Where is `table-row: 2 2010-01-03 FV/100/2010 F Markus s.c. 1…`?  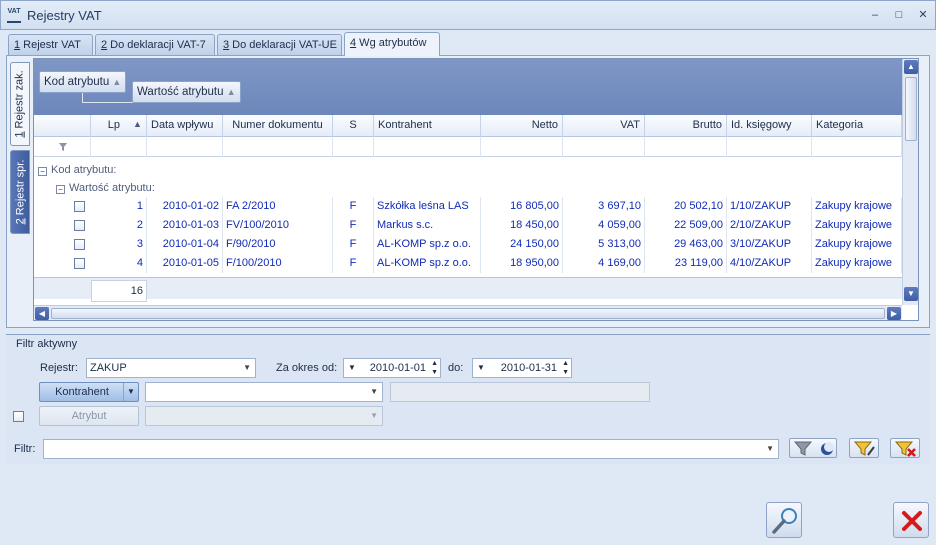 table-row: 2 2010-01-03 FV/100/2010 F Markus s.c. 1… is located at coordinates (468, 225).